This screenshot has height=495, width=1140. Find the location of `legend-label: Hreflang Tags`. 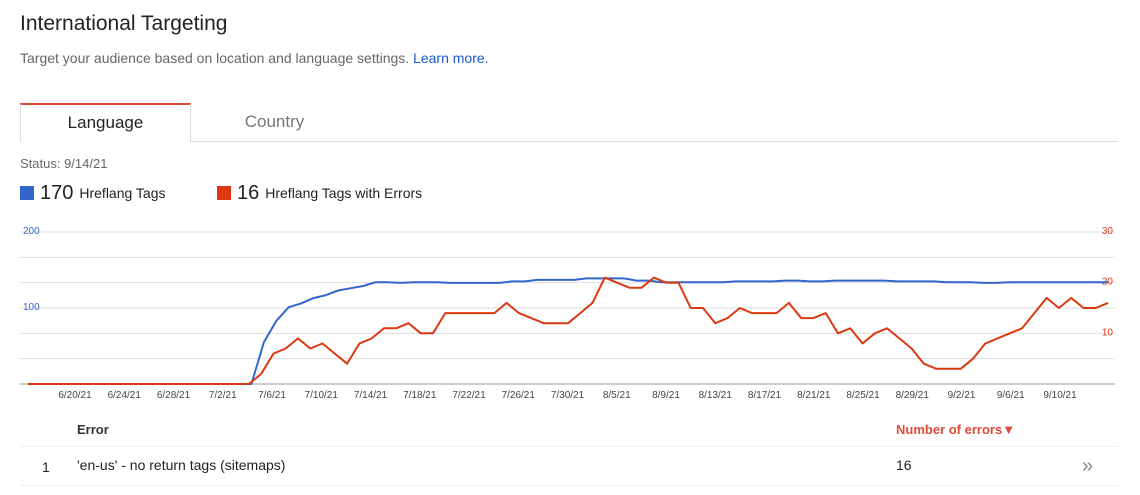

legend-label: Hreflang Tags is located at coordinates (122, 193).